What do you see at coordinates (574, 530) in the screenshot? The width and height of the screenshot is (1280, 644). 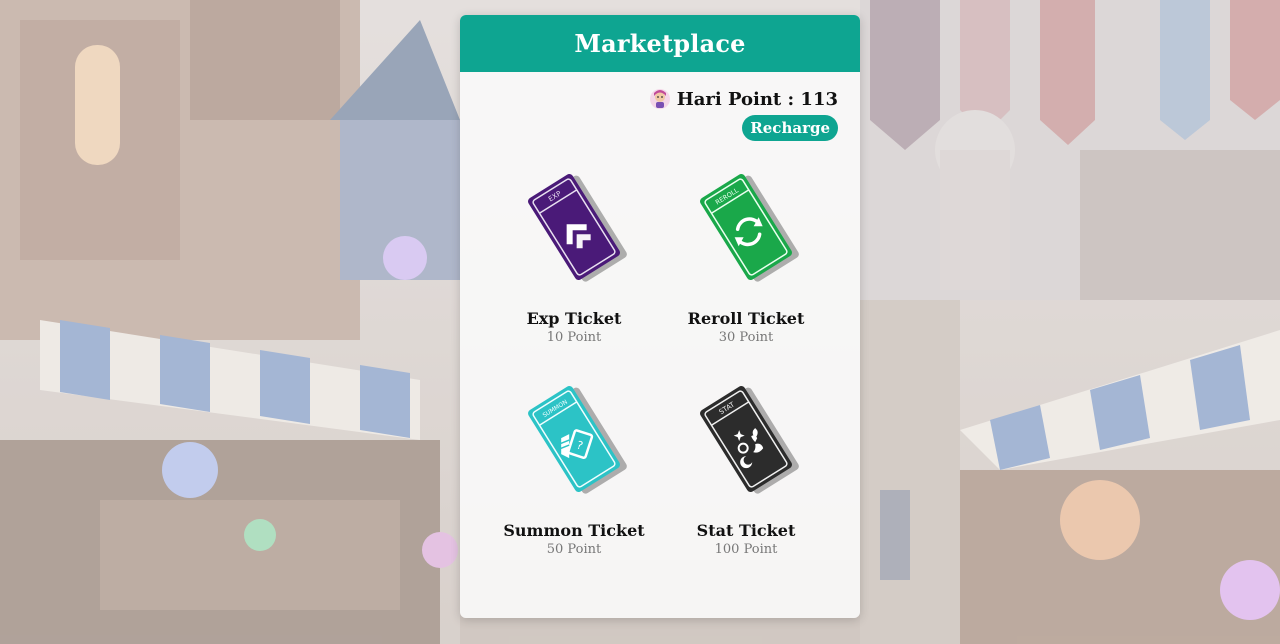 I see `ticket-name: Summon Ticket` at bounding box center [574, 530].